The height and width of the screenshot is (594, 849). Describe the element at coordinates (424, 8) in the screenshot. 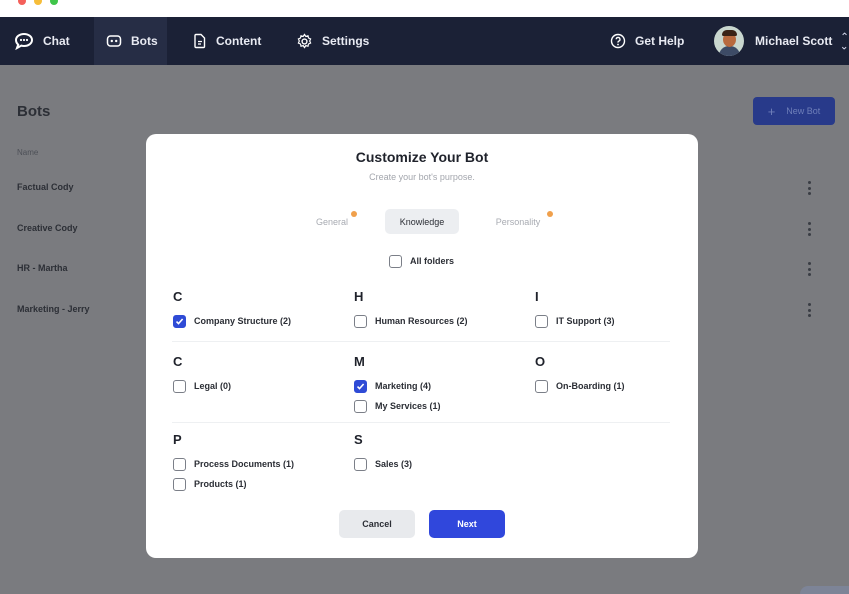

I see `window-titlebar` at that location.